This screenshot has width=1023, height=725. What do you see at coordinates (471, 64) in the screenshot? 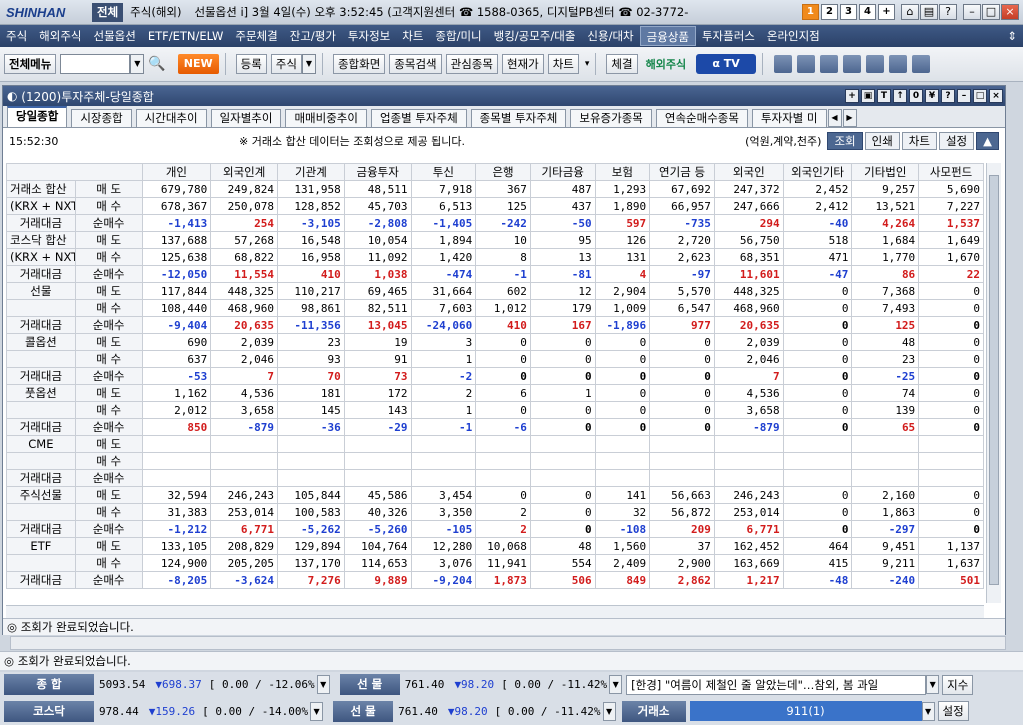
I see `watchlist-button: 관심종목` at bounding box center [471, 64].